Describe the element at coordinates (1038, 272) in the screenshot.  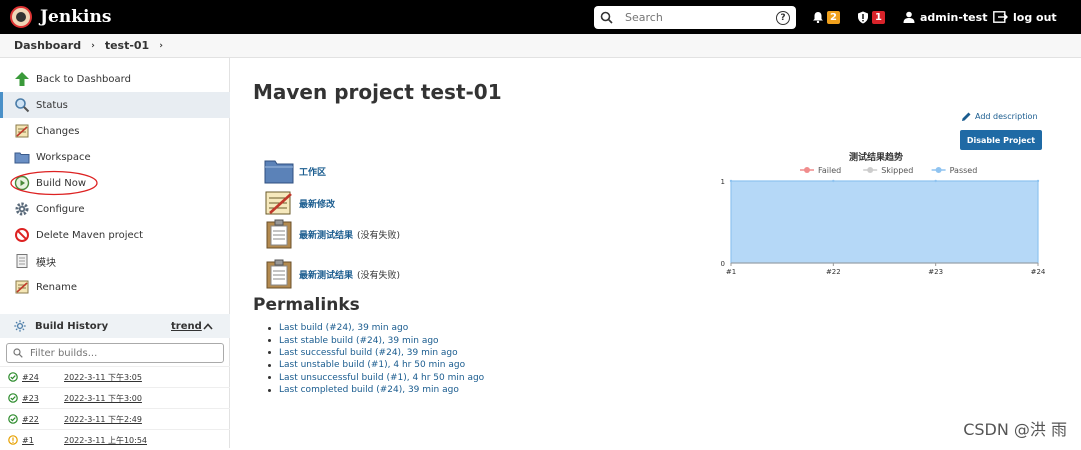
I see `x-tick-label: #24` at that location.